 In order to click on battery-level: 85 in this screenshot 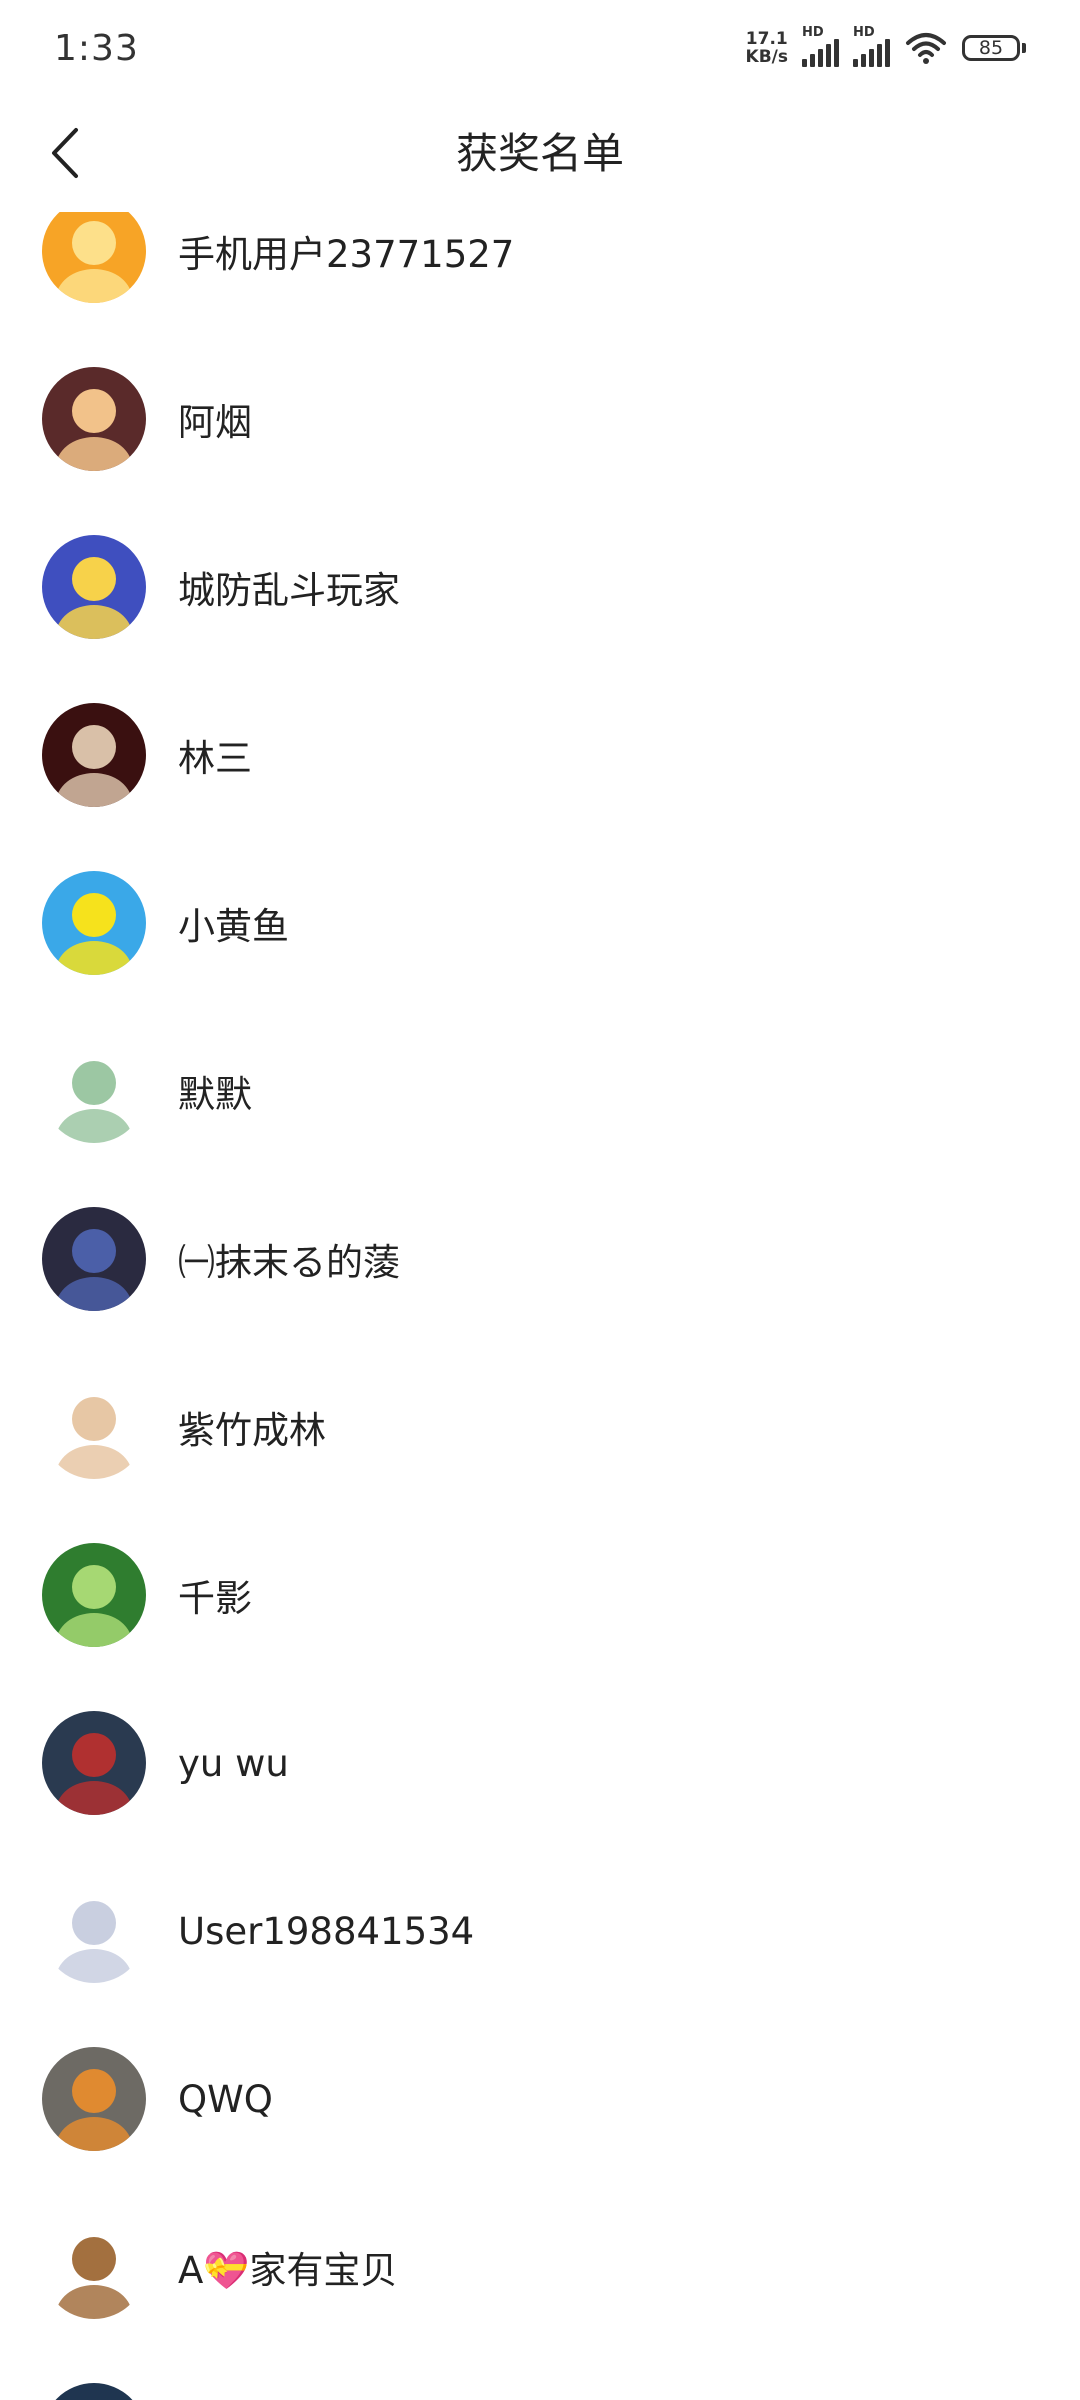, I will do `click(991, 48)`.